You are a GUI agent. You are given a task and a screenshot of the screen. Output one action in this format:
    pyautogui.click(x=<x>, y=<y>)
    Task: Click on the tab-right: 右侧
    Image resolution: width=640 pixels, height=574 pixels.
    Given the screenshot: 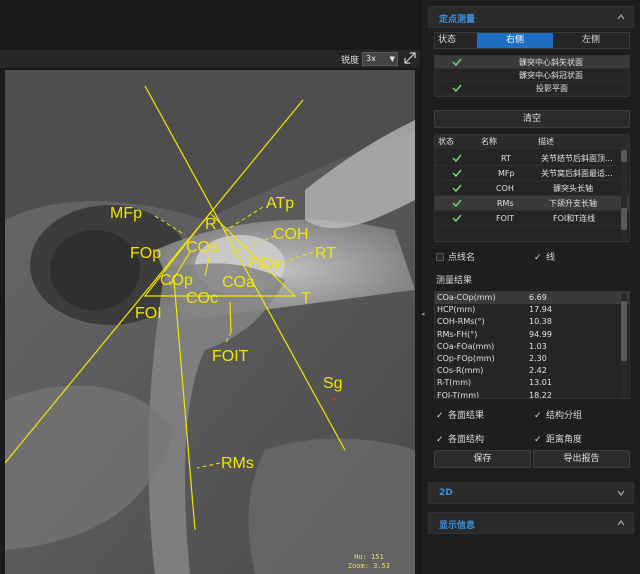 What is the action you would take?
    pyautogui.click(x=515, y=40)
    